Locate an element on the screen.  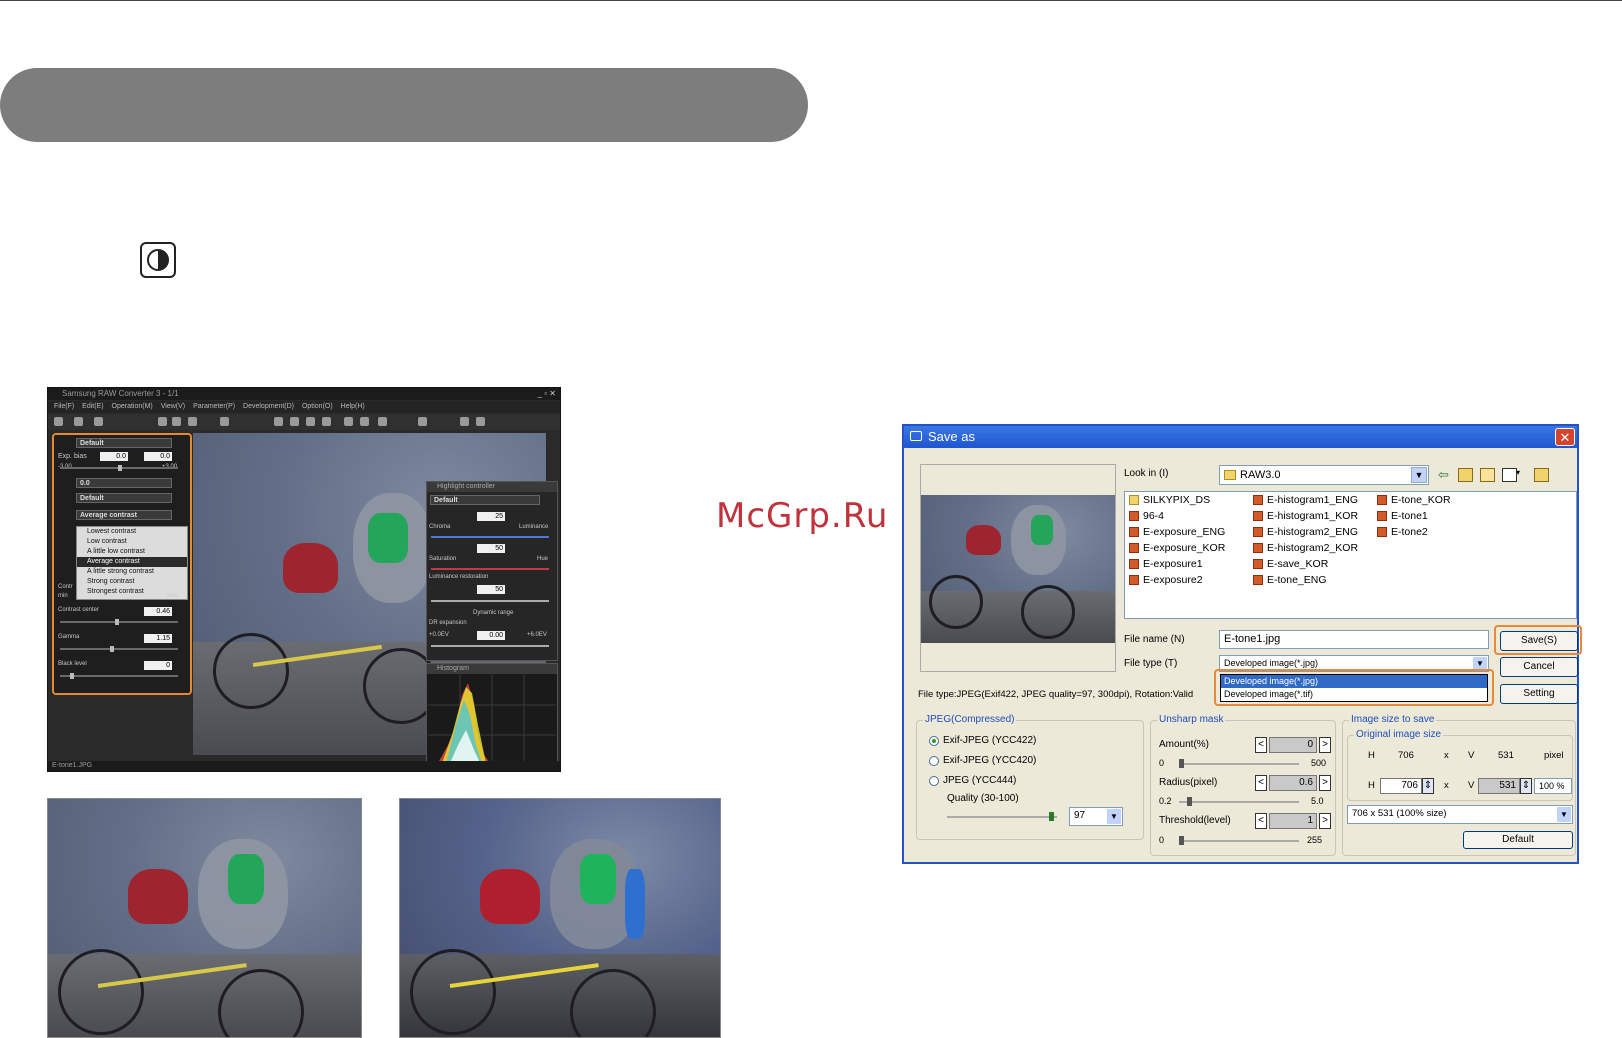
list-item: SILKYPIX_DS is located at coordinates (1168, 500).